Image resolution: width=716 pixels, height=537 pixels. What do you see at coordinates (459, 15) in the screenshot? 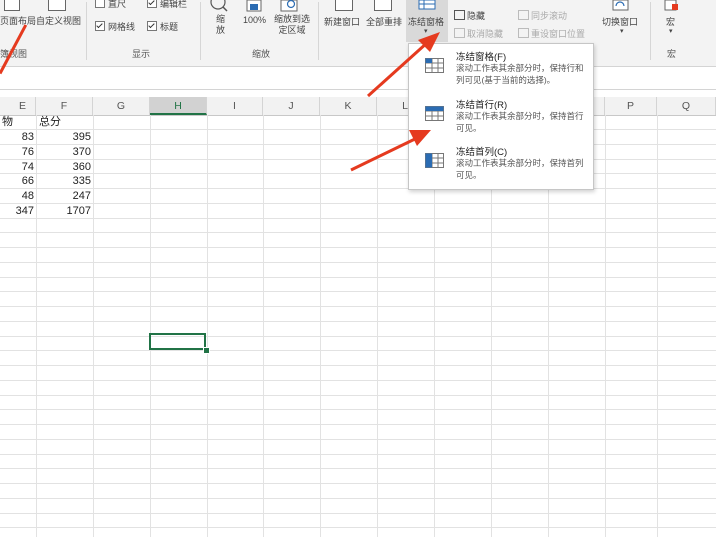
I see `hide-icon` at bounding box center [459, 15].